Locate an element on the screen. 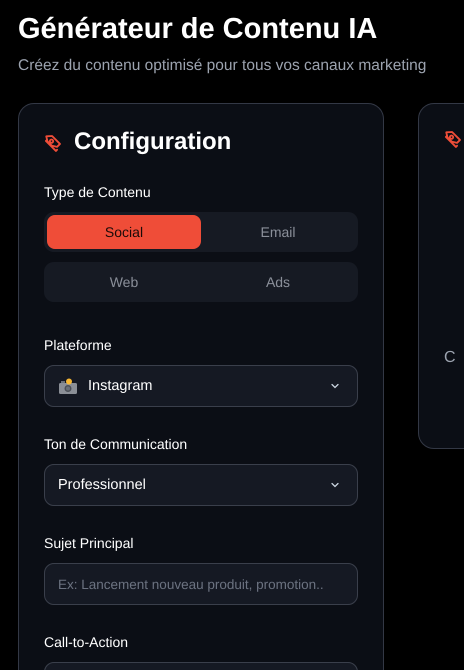 The image size is (464, 670). camera-flash-icon is located at coordinates (68, 386).